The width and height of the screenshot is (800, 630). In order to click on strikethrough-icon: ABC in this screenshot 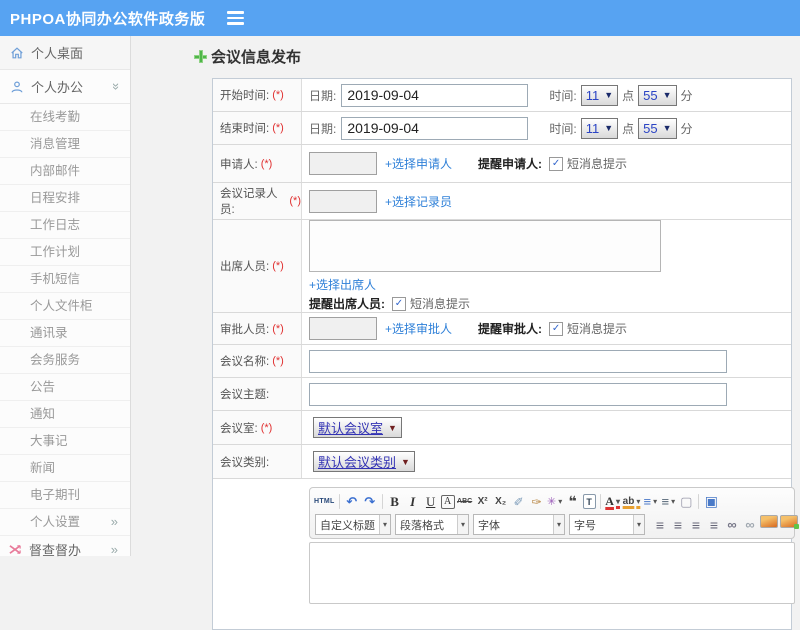, I will do `click(465, 502)`.